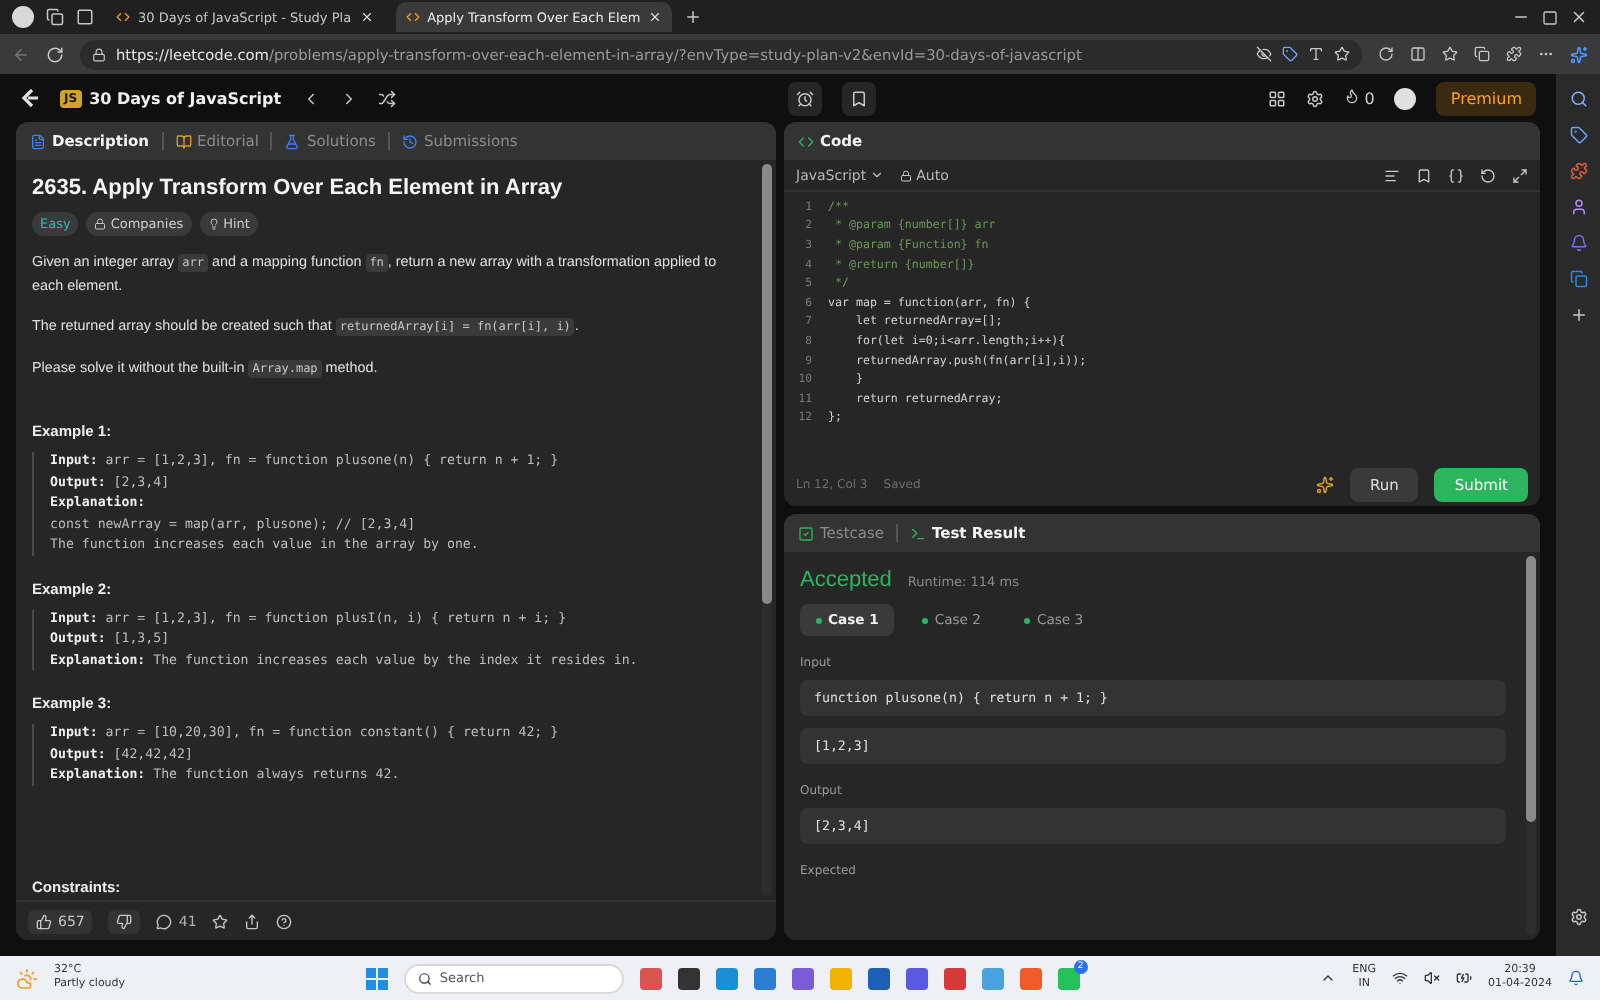 Image resolution: width=1600 pixels, height=1000 pixels. Describe the element at coordinates (1550, 17) in the screenshot. I see `maximize-icon` at that location.